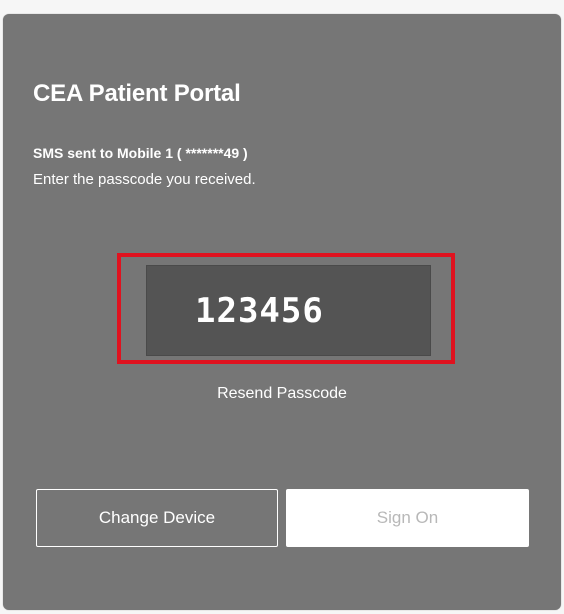  What do you see at coordinates (144, 179) in the screenshot?
I see `passcode-instructions: Enter the passcode you received.` at bounding box center [144, 179].